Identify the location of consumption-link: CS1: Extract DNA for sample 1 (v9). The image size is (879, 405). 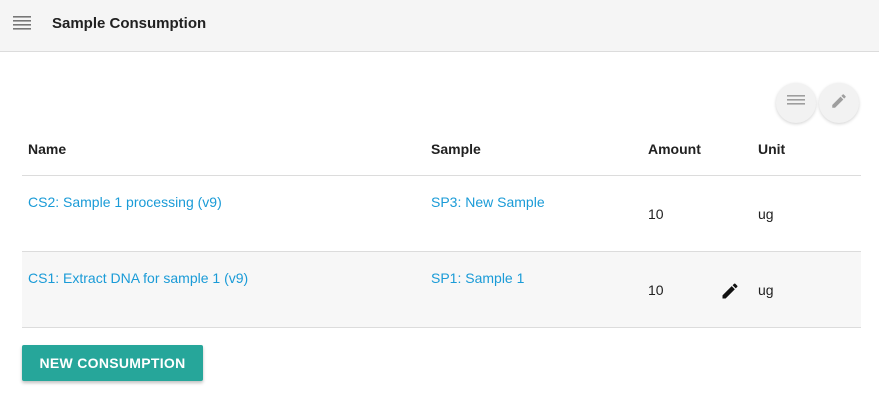
(138, 278).